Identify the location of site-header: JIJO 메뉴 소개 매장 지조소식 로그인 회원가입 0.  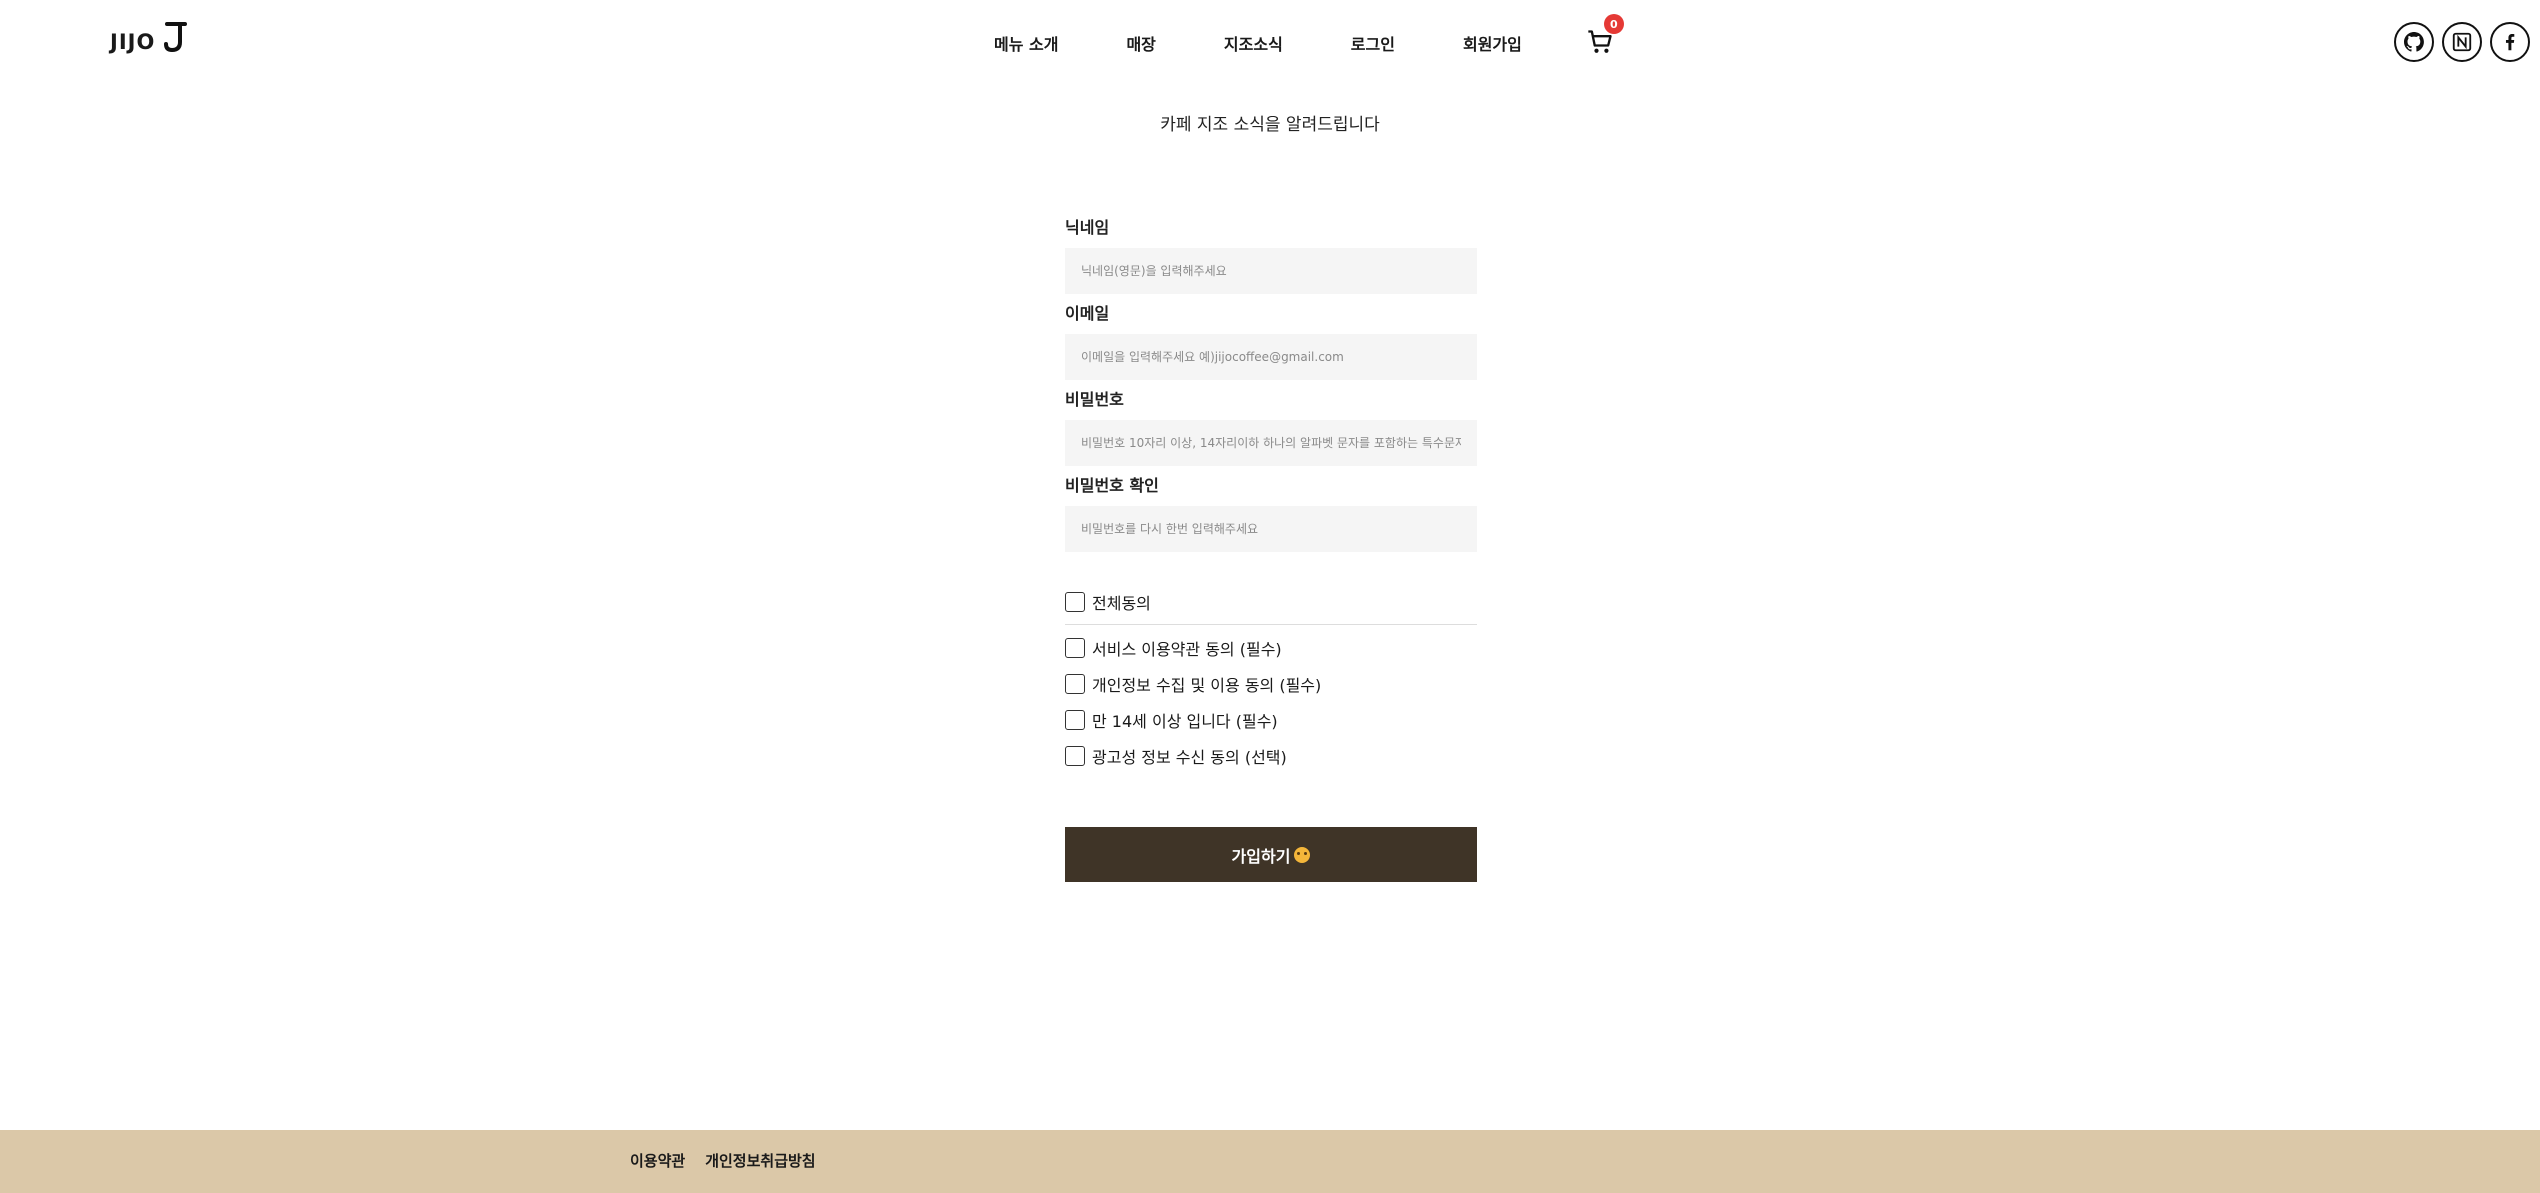
(1270, 45).